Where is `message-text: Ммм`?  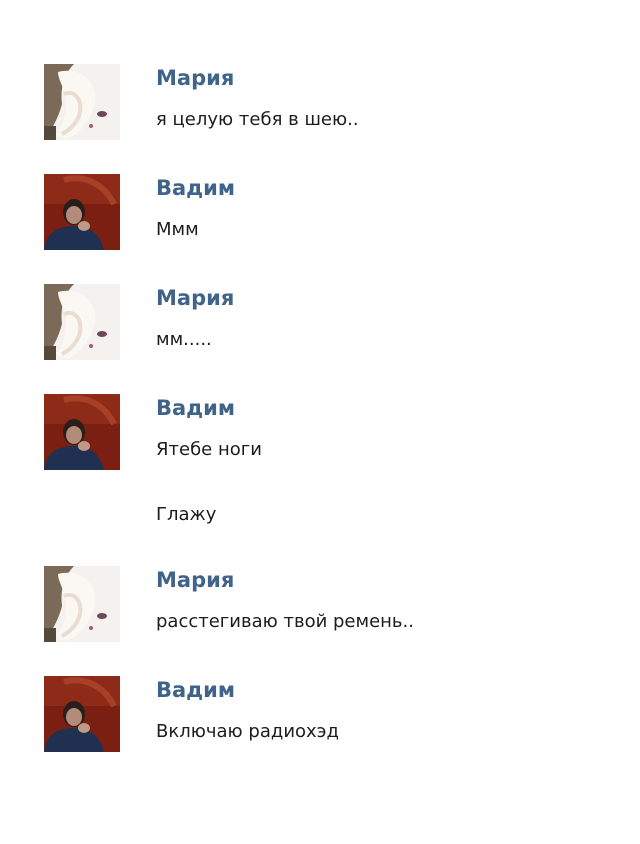 message-text: Ммм is located at coordinates (177, 229).